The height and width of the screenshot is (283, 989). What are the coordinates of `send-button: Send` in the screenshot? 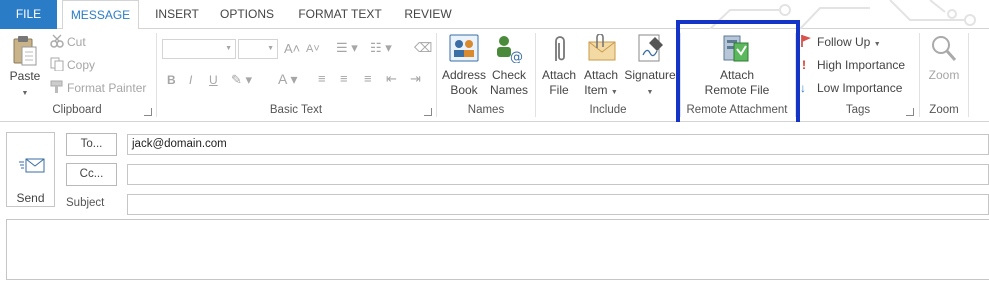 It's located at (30, 169).